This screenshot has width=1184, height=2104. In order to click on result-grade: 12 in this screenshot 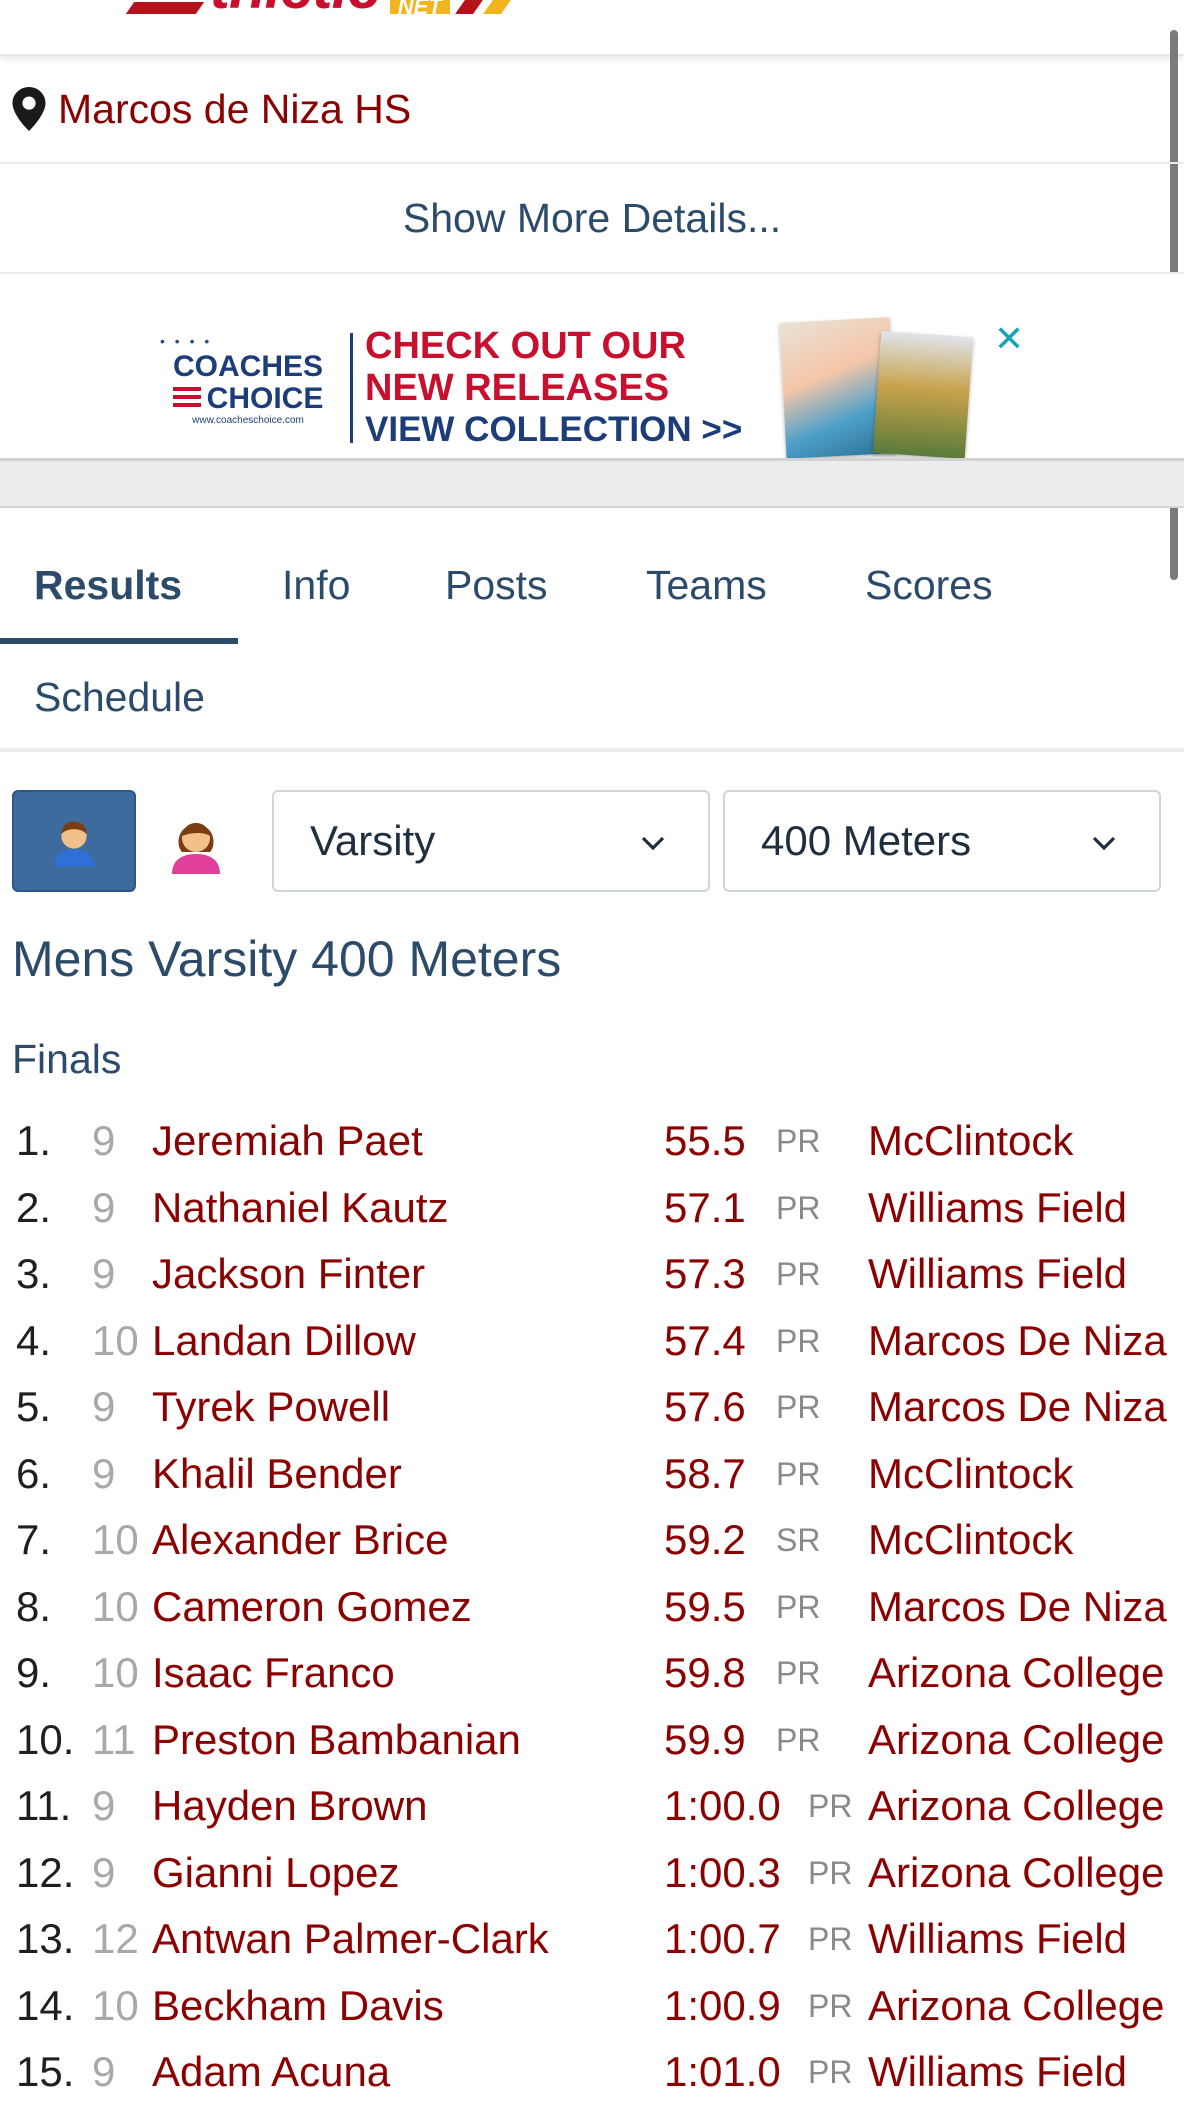, I will do `click(115, 1938)`.